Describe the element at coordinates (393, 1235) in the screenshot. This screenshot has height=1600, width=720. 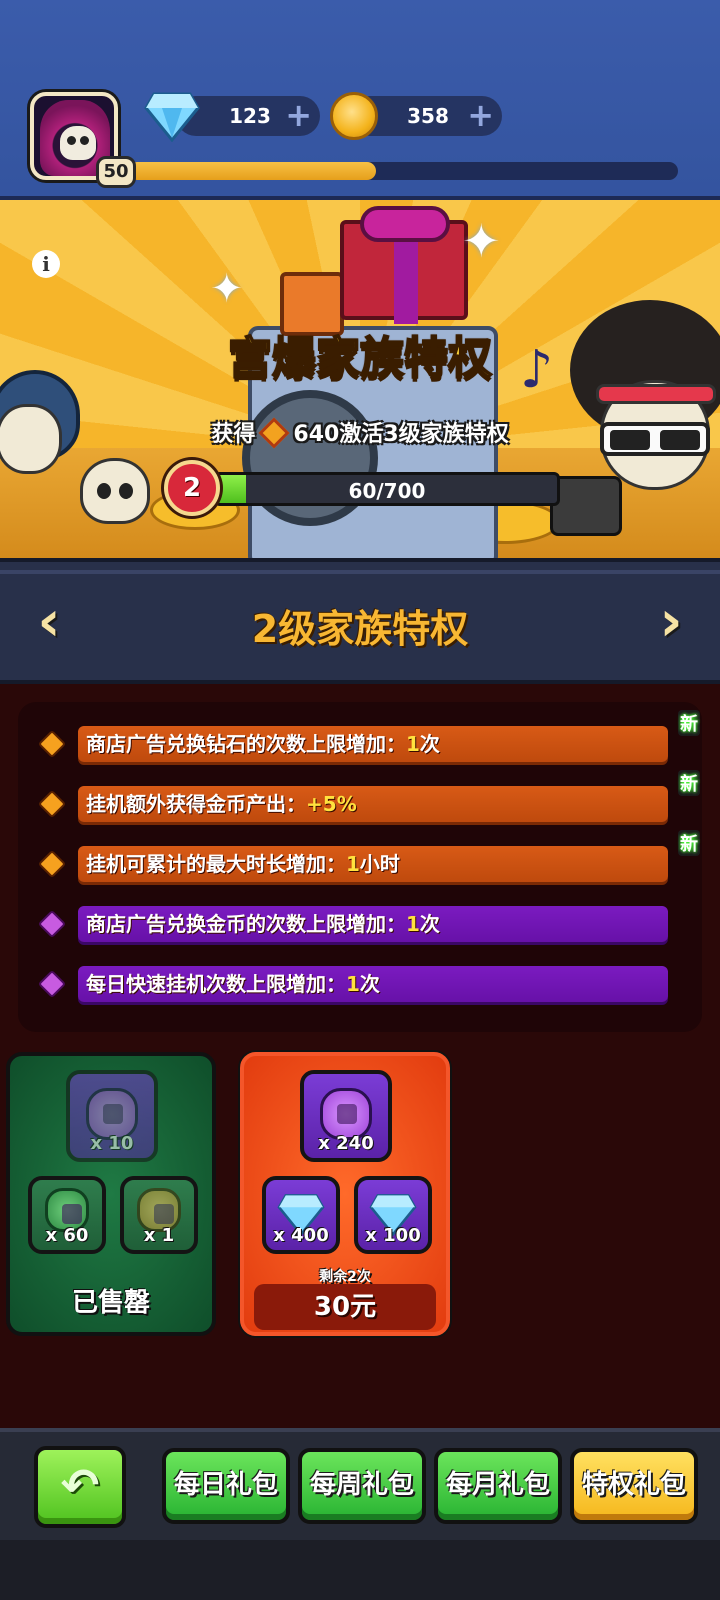
I see `item-quantity: x 100` at that location.